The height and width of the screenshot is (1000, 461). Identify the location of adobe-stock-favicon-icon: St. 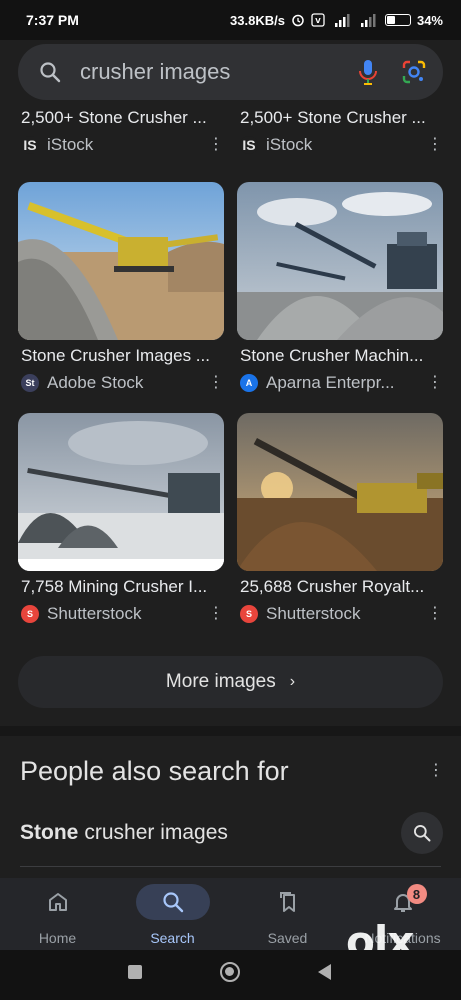
(30, 383).